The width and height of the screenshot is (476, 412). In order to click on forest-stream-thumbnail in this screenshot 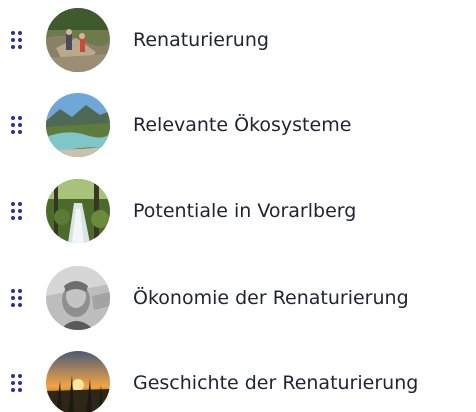, I will do `click(78, 211)`.